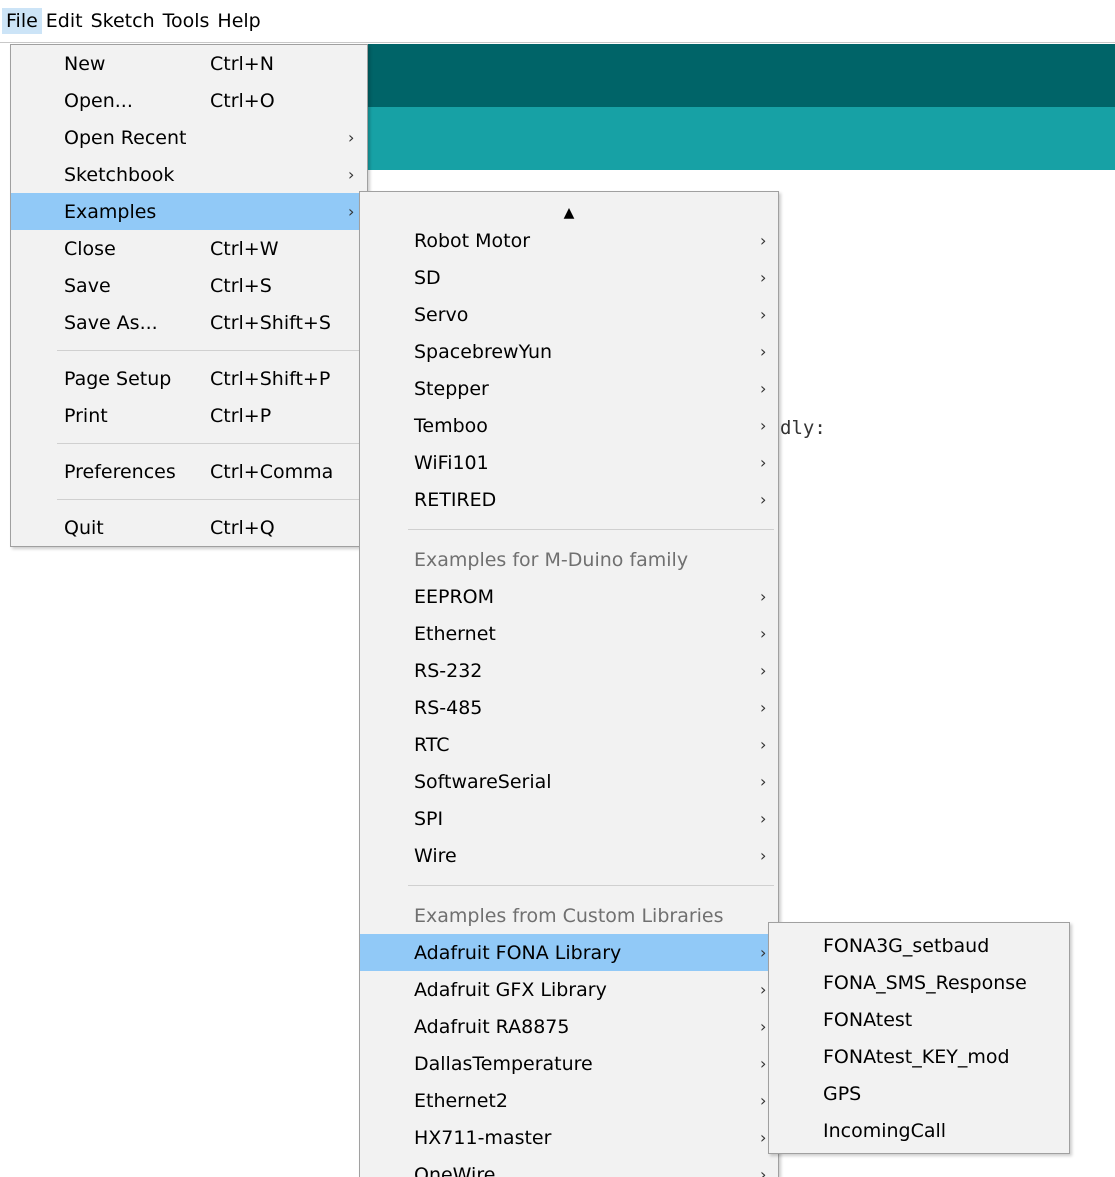 The width and height of the screenshot is (1115, 1177). I want to click on example-ethernet2: Ethernet2 ›, so click(569, 1100).